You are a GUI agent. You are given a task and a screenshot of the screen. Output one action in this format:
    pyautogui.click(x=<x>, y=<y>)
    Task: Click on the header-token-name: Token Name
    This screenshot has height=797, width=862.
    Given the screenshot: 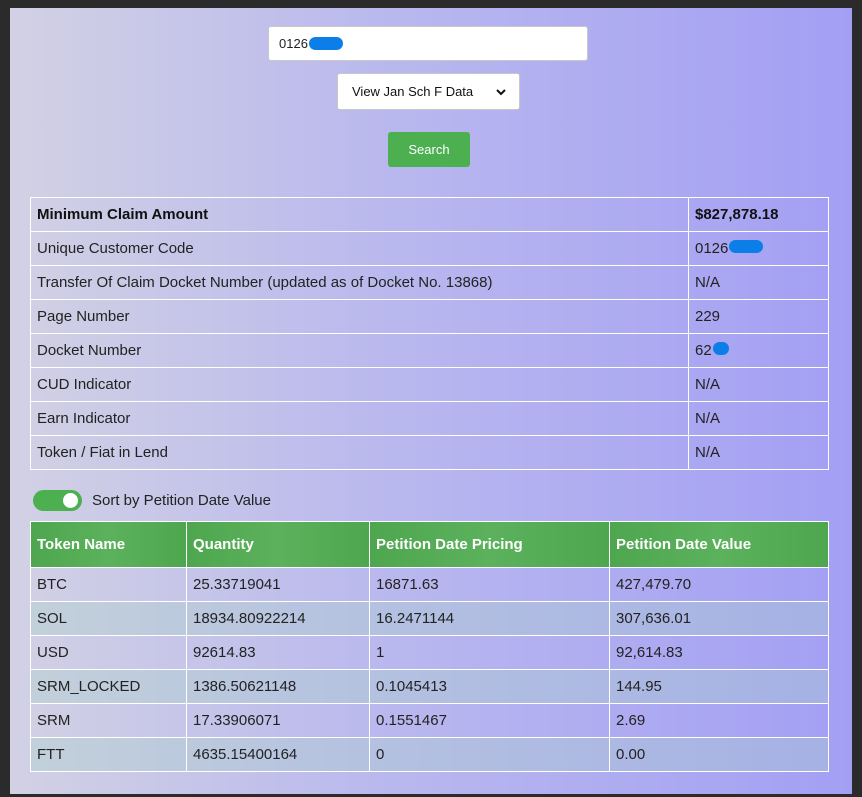 What is the action you would take?
    pyautogui.click(x=108, y=544)
    